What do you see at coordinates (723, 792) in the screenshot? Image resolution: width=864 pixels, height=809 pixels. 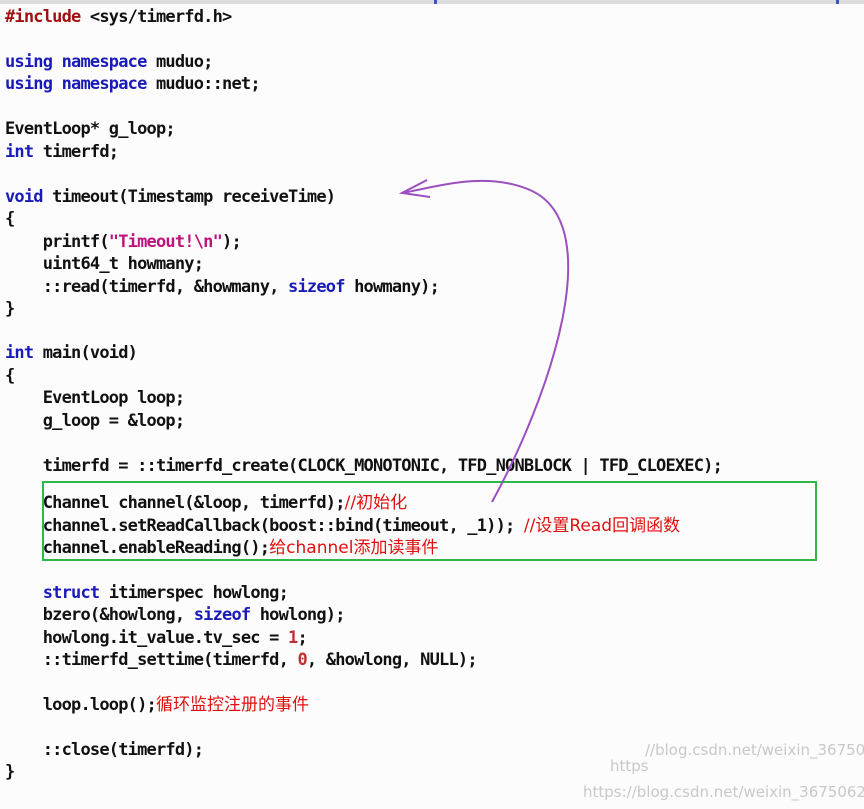 I see `watermark: https://blog.csdn.net/weixin_36750623` at bounding box center [723, 792].